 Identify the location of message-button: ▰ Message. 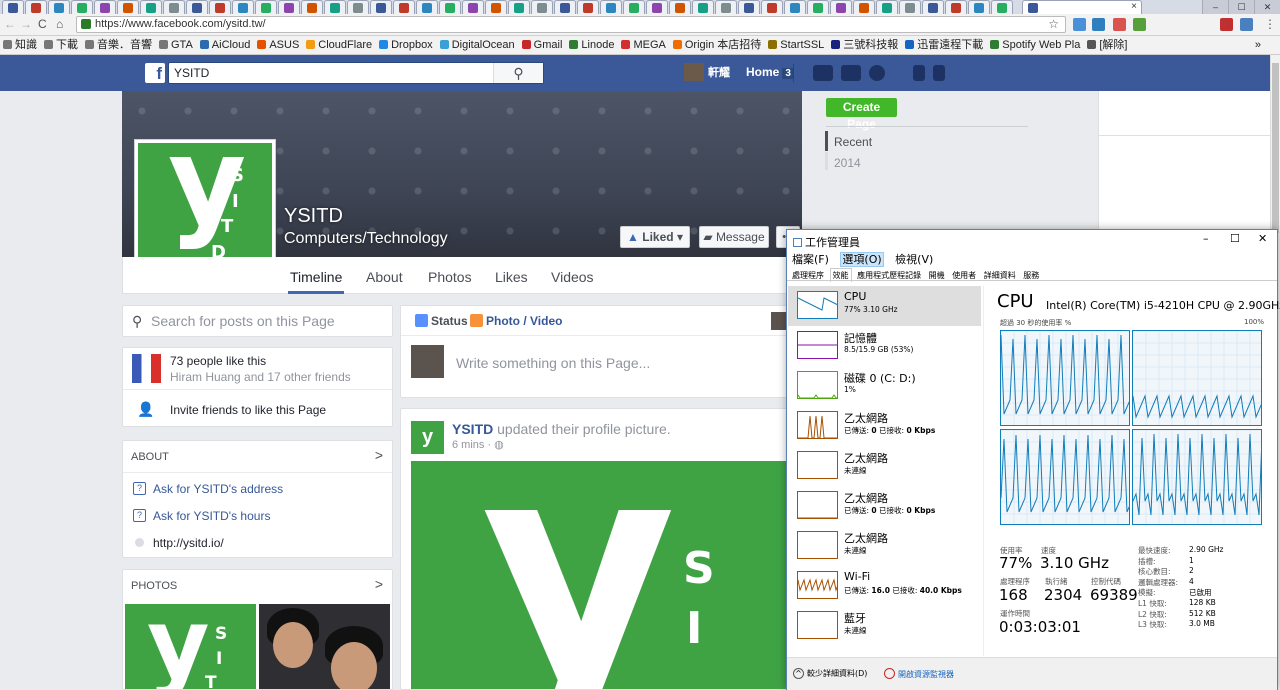
(734, 237).